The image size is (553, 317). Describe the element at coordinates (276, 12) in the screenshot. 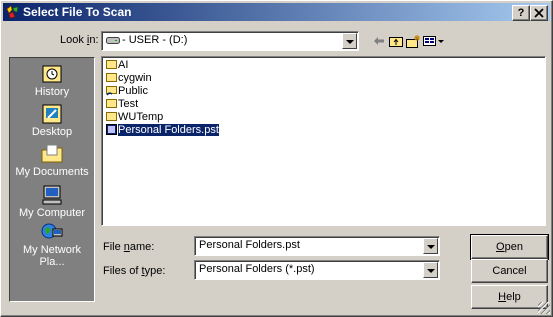

I see `title-bar: Select File To Scan ?` at that location.